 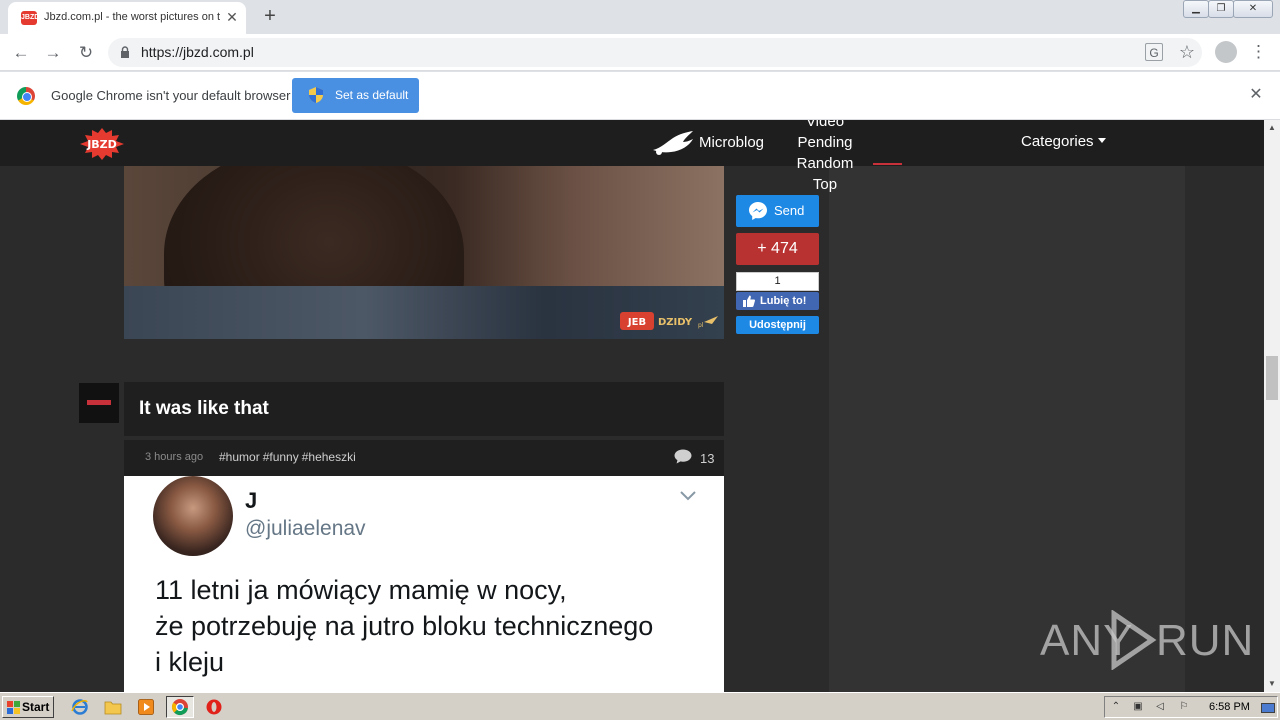 I want to click on url-text: https://jbzd.com.pl, so click(x=197, y=52).